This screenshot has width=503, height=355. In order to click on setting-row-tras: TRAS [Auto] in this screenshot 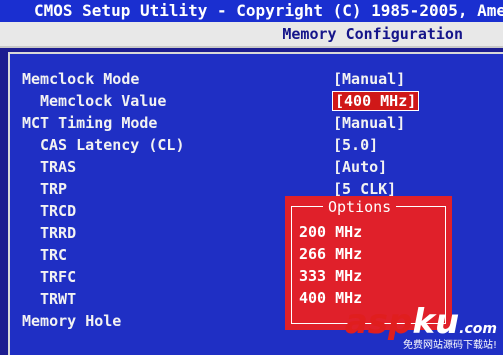, I will do `click(256, 167)`.